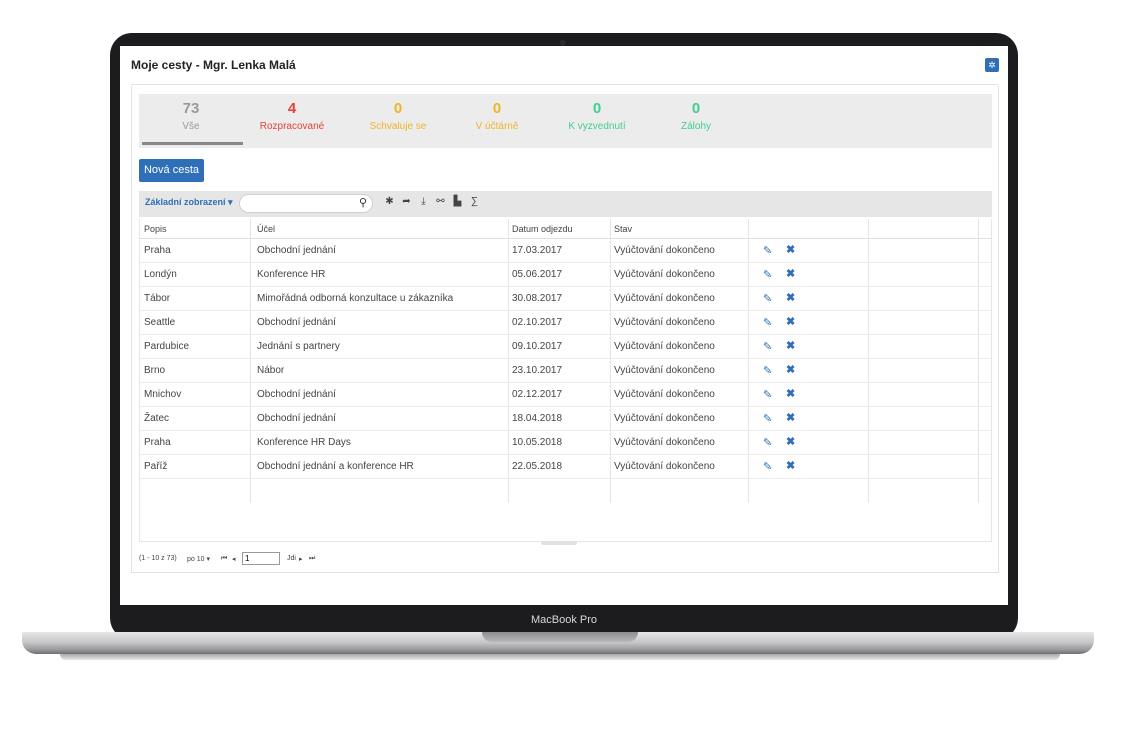 This screenshot has height=734, width=1136. I want to click on new-trip-button: Nová cesta, so click(171, 170).